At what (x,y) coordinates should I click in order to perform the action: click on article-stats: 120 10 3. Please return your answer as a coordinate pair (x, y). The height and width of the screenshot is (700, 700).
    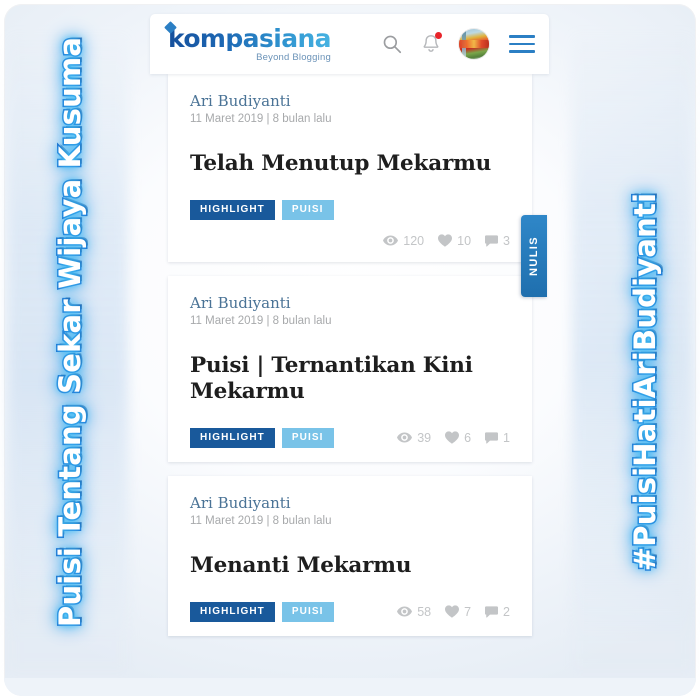
    Looking at the image, I should click on (350, 241).